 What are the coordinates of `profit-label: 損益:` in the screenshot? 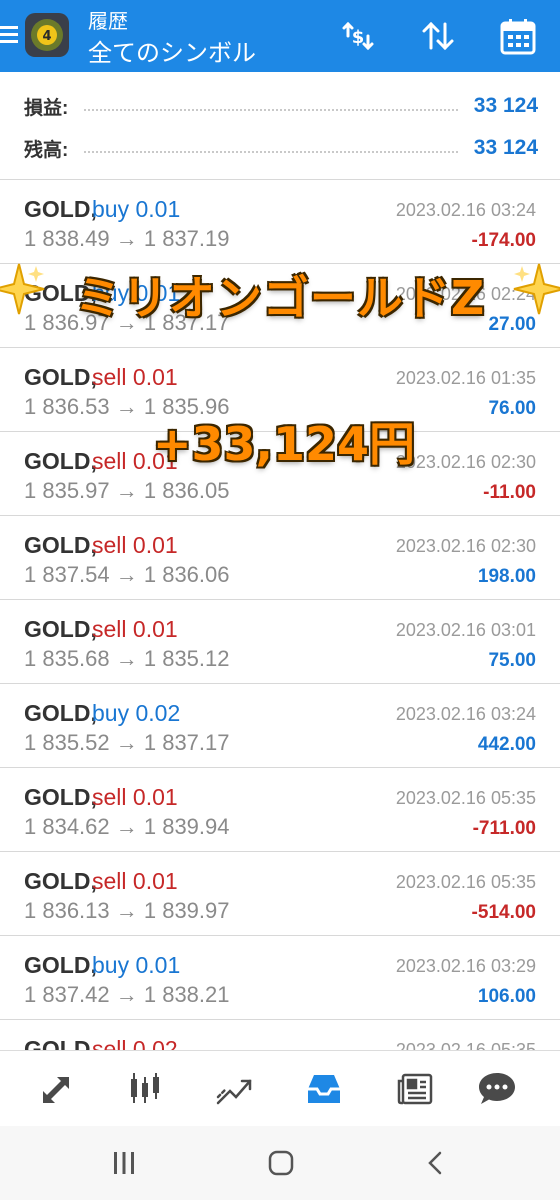 It's located at (46, 108).